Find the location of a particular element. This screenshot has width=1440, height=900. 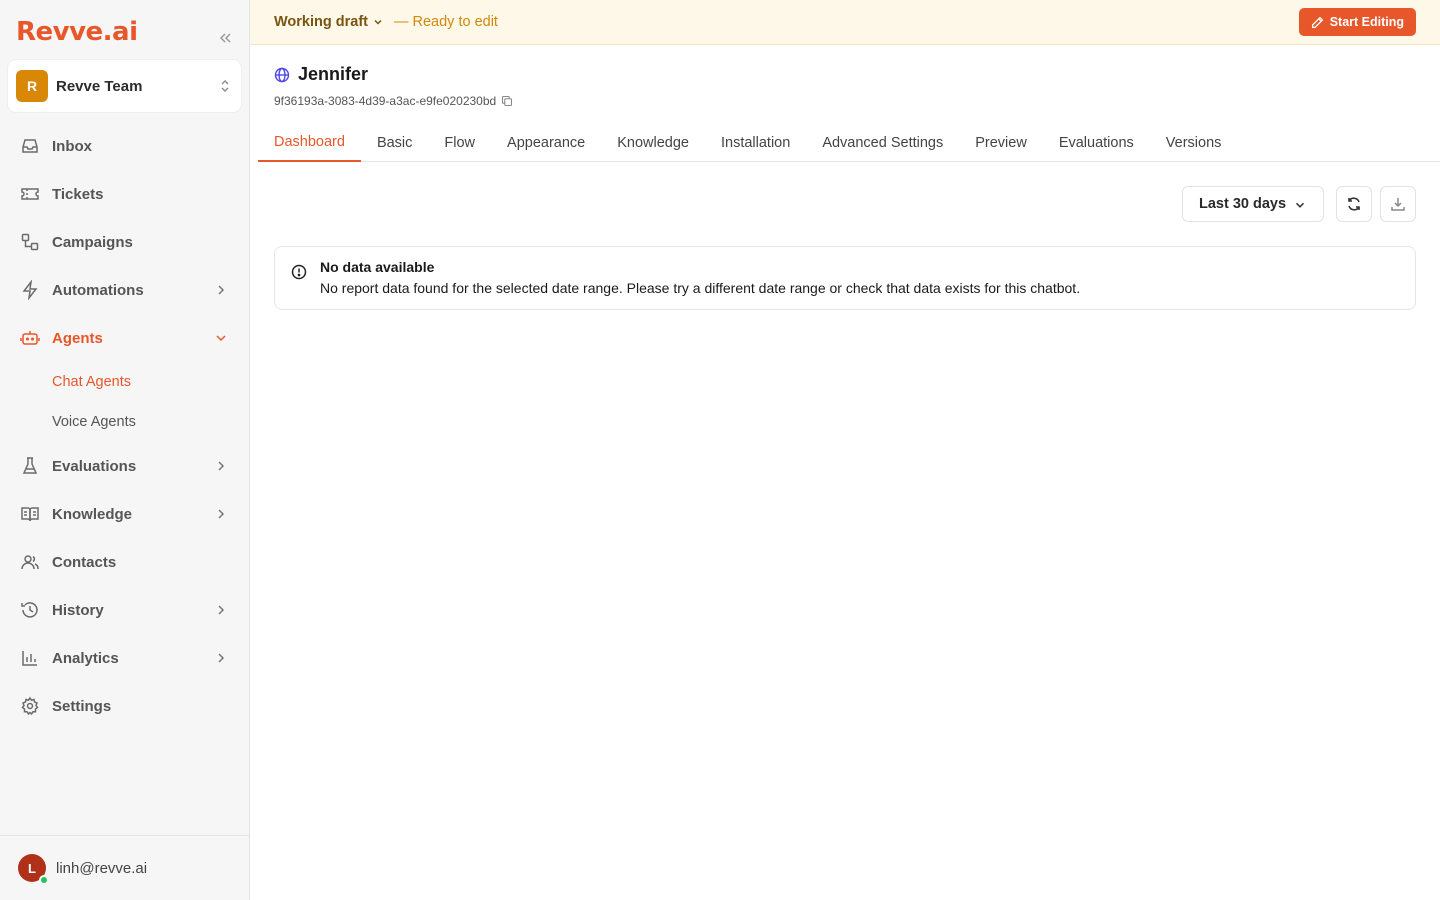

bot-icon is located at coordinates (30, 338).